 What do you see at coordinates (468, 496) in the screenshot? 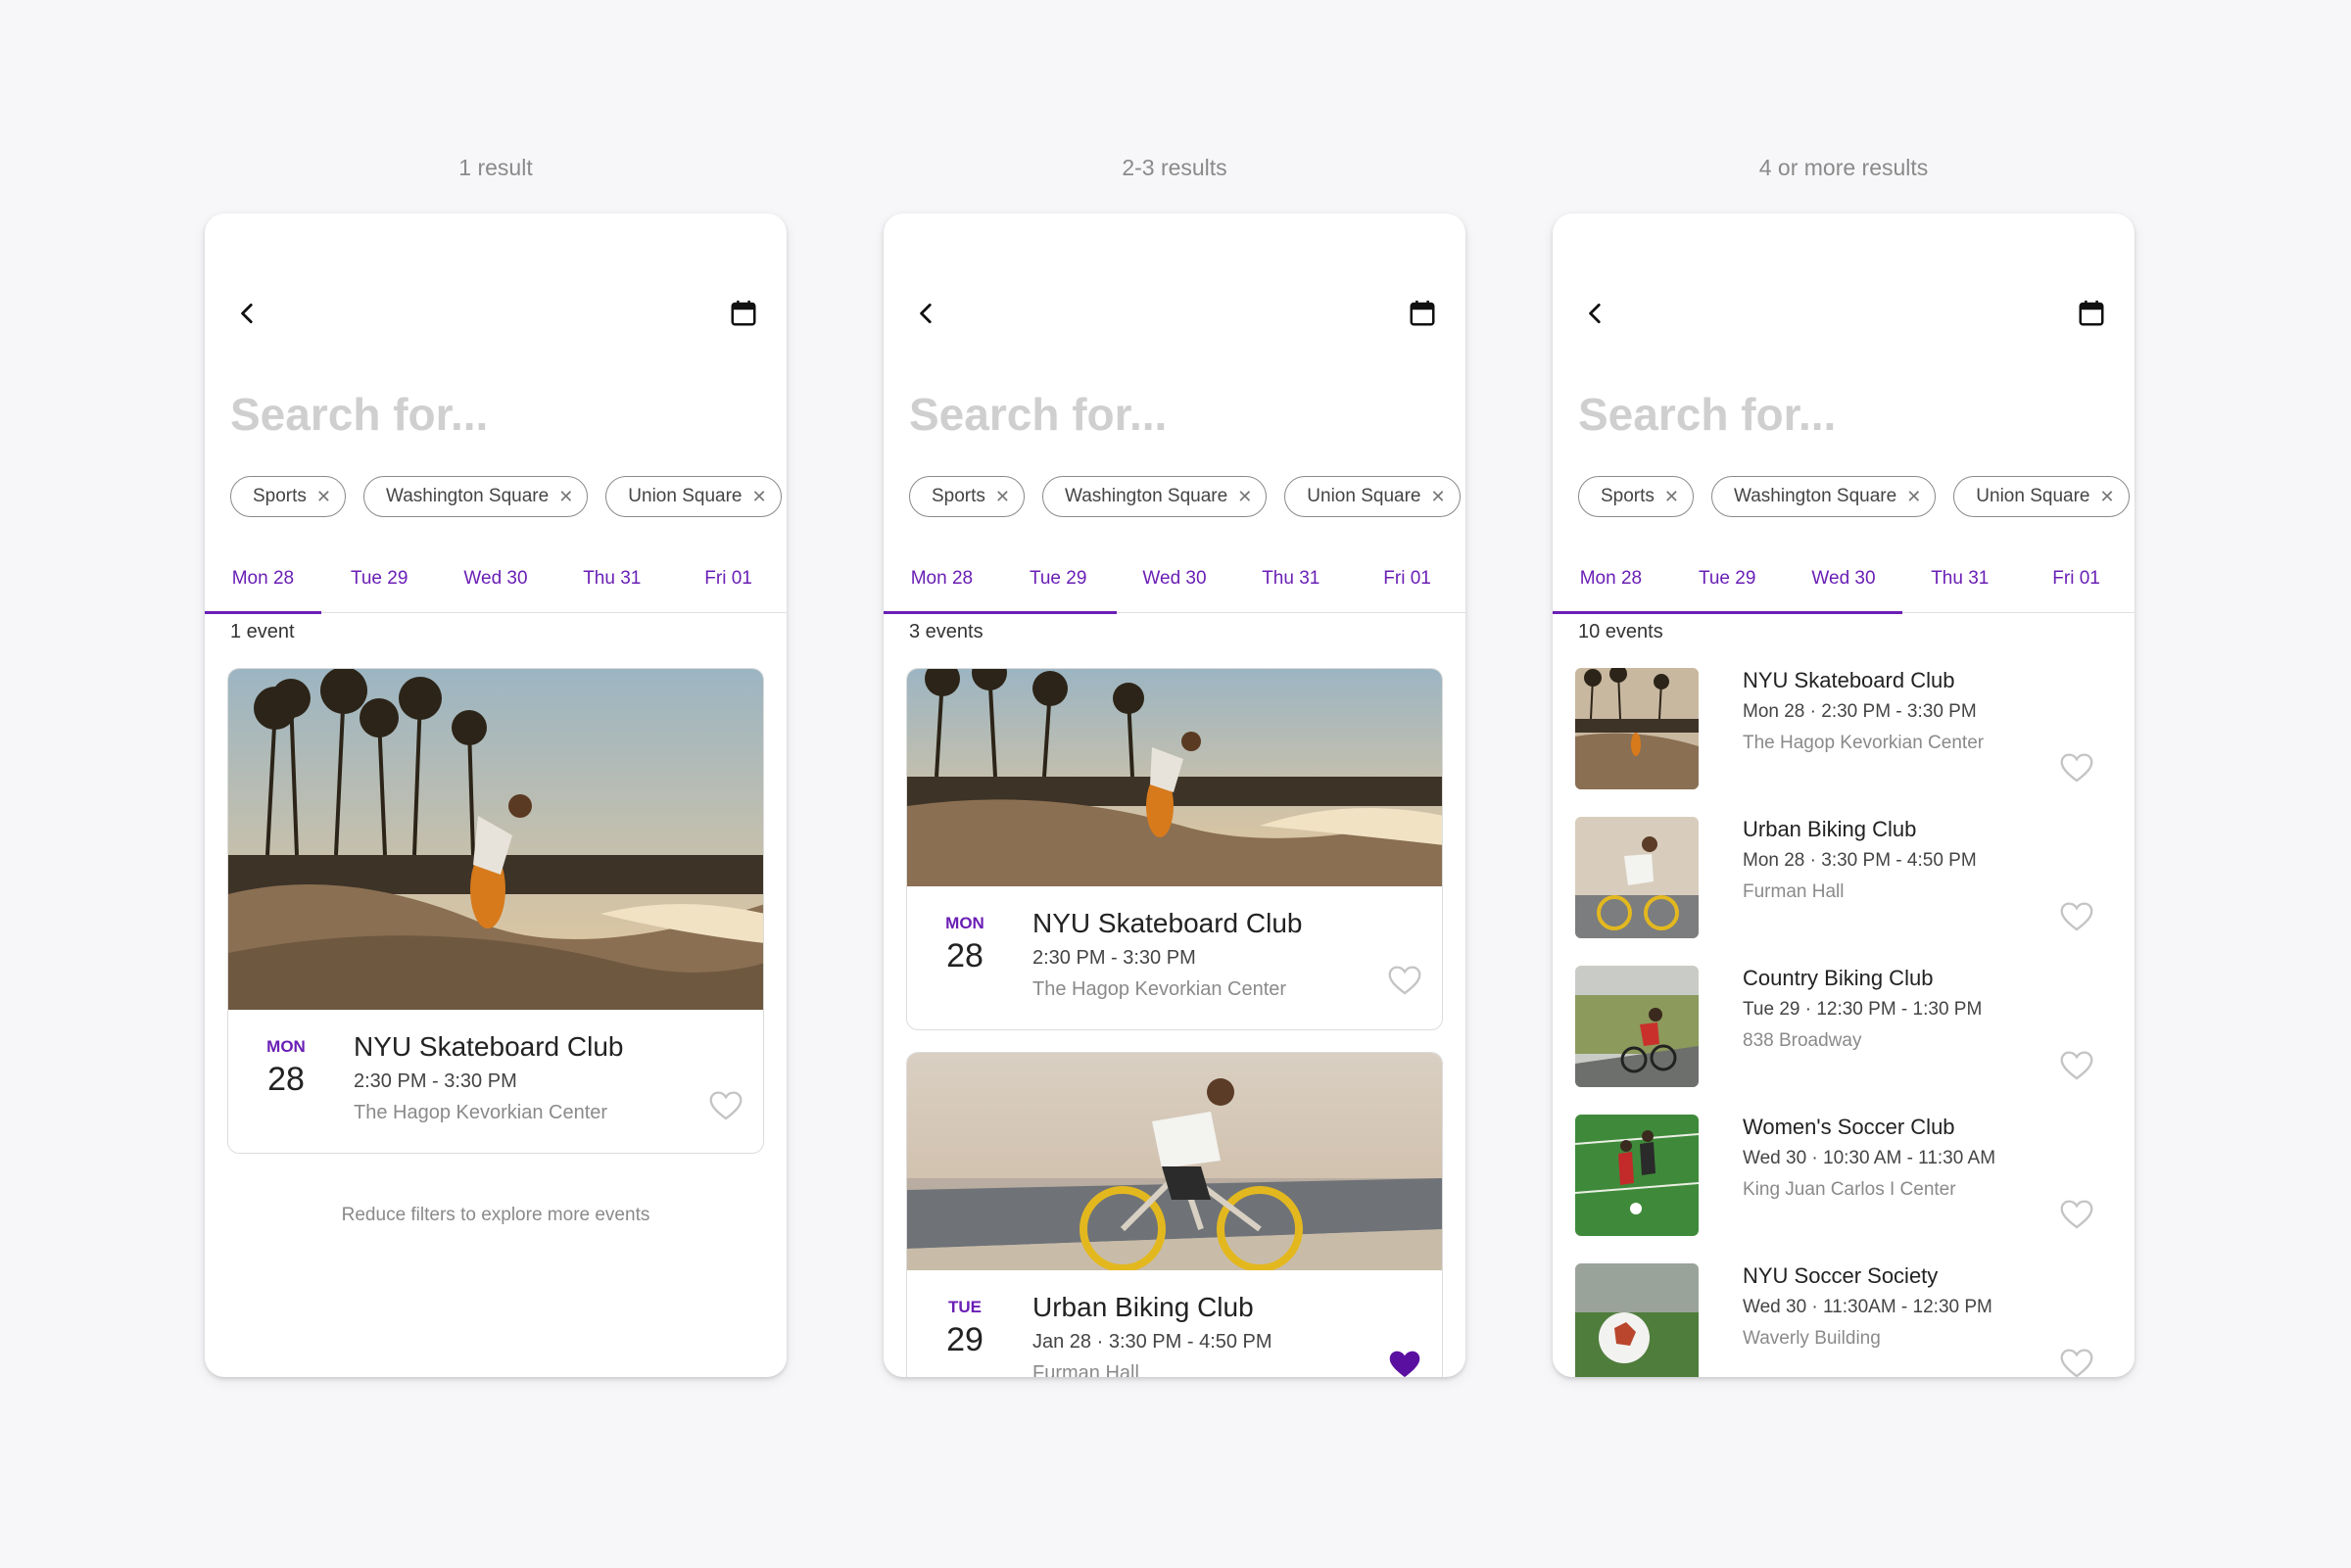
I see `chip-label: Washington Square` at bounding box center [468, 496].